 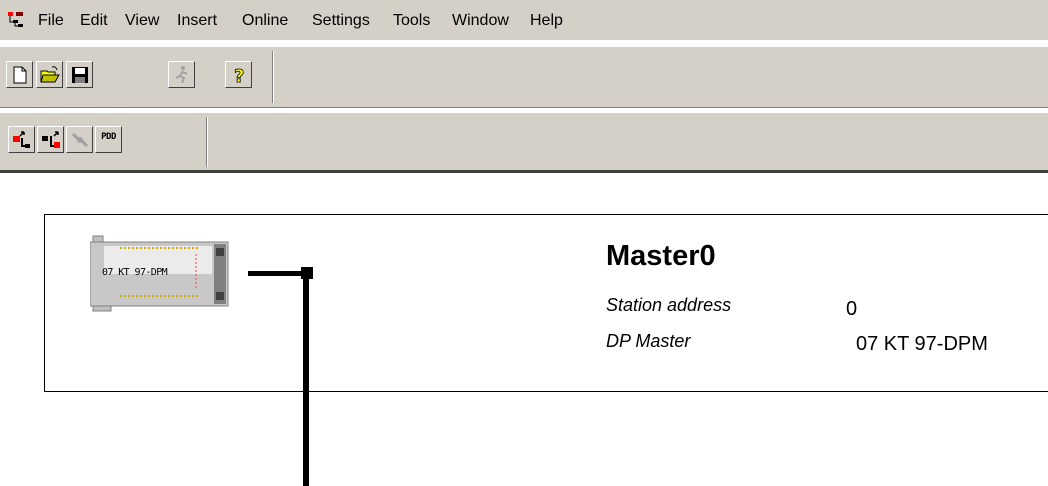 What do you see at coordinates (197, 21) in the screenshot?
I see `menu-insert: Insert` at bounding box center [197, 21].